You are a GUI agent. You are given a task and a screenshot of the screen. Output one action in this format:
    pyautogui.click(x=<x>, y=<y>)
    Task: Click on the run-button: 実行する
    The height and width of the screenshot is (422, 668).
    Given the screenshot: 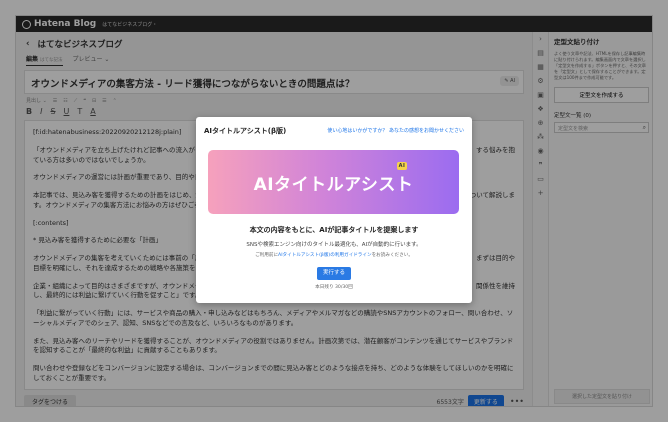 What is the action you would take?
    pyautogui.click(x=334, y=273)
    